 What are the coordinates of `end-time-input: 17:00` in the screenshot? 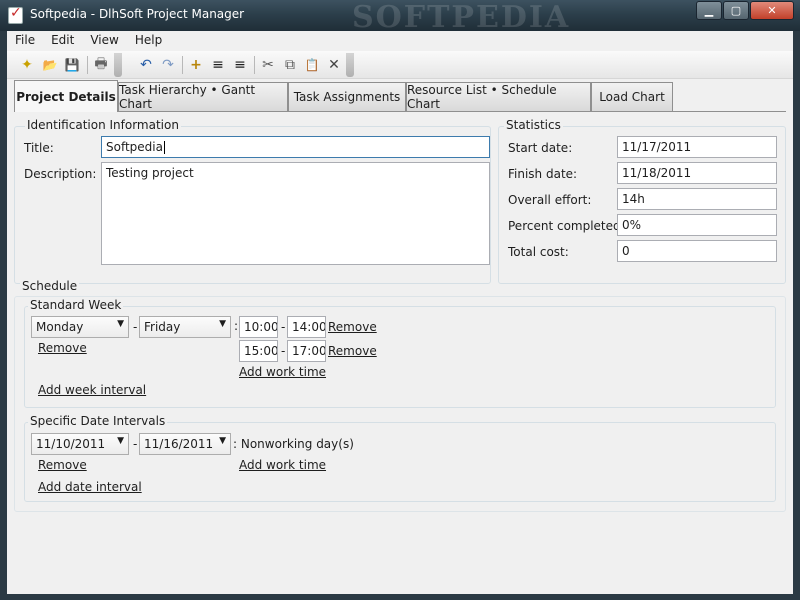 It's located at (306, 351).